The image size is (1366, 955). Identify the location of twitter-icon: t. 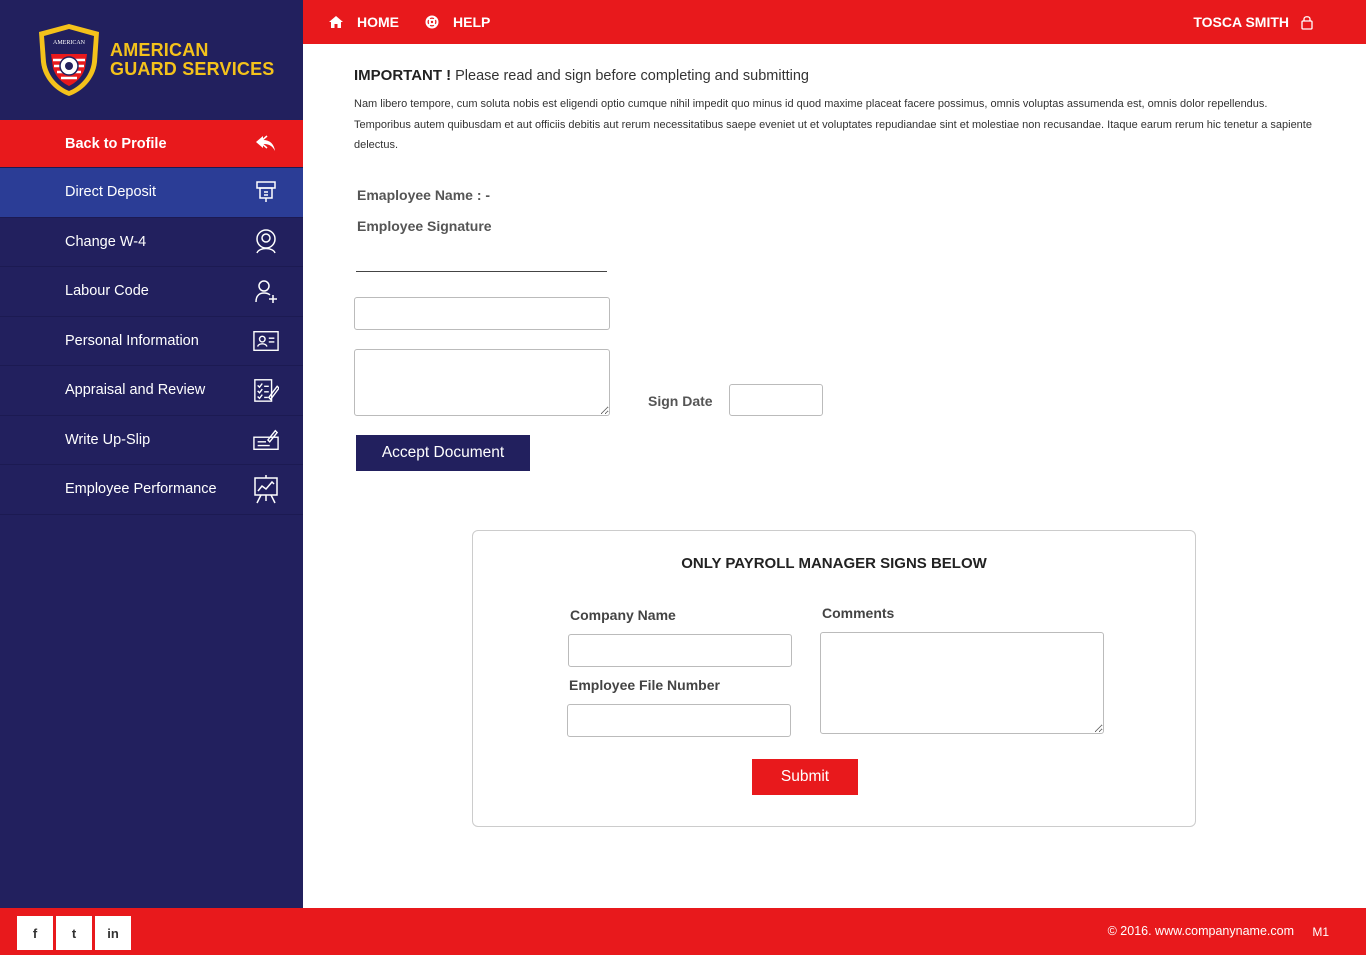
(74, 933).